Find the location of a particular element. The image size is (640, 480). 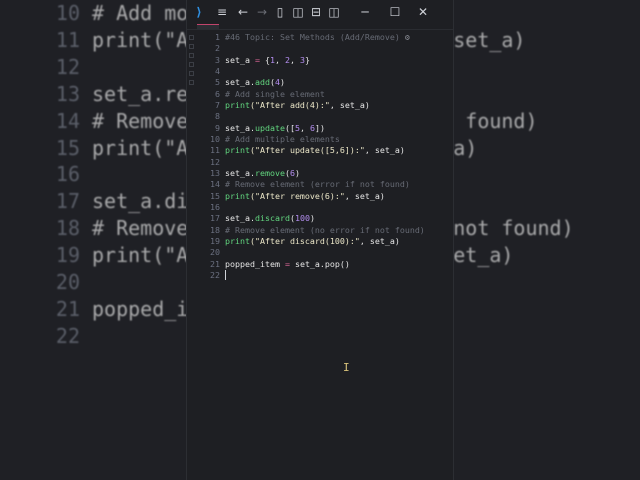

forward-button: → is located at coordinates (262, 12).